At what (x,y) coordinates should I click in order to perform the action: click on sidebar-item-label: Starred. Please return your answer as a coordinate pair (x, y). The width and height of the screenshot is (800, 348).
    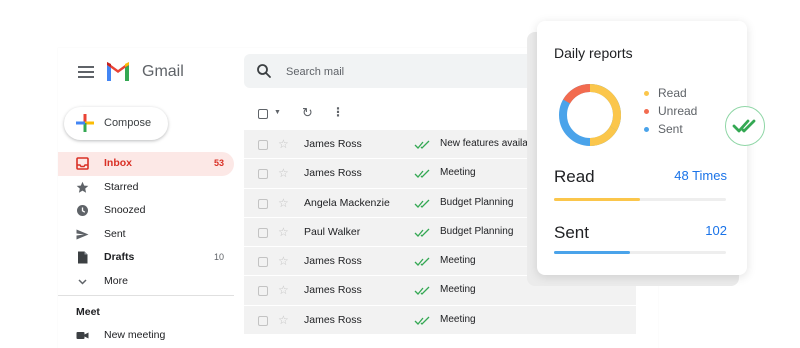
    Looking at the image, I should click on (121, 186).